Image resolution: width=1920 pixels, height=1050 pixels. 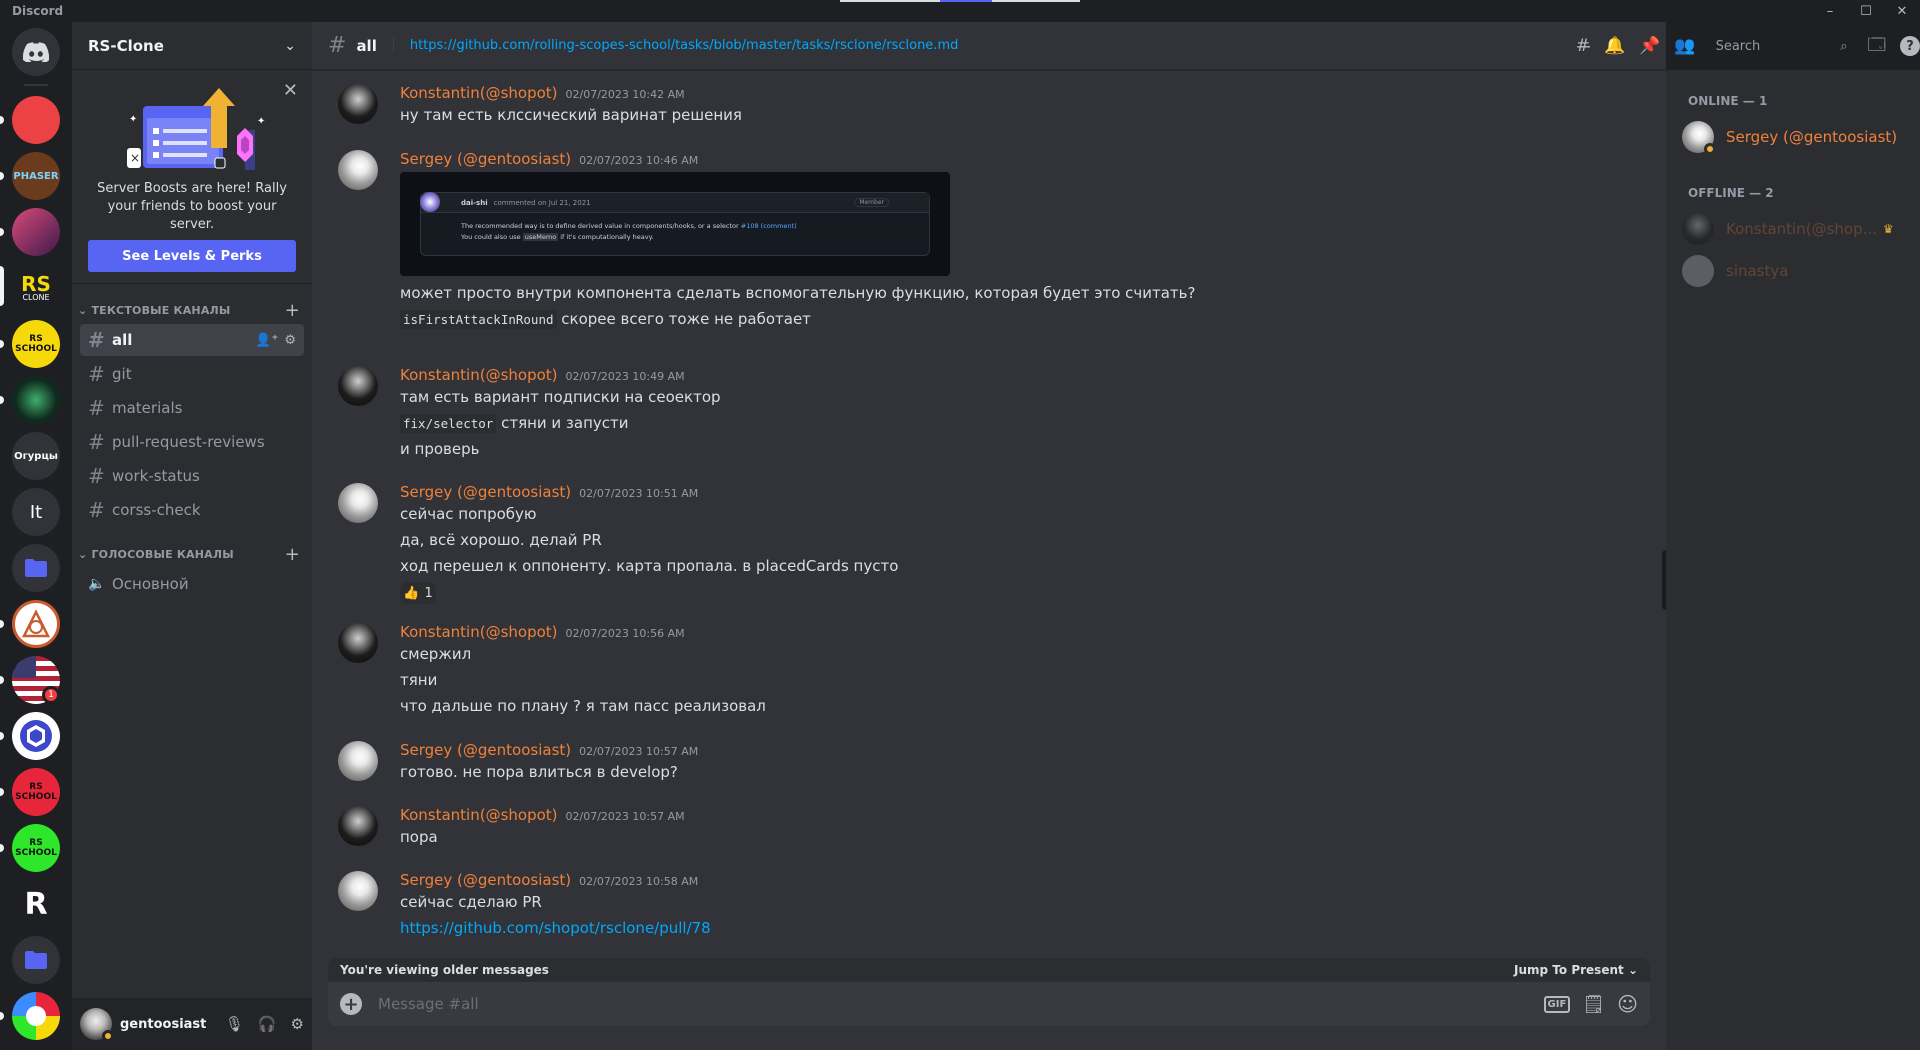 I want to click on server-icon: Огурцы, so click(x=36, y=456).